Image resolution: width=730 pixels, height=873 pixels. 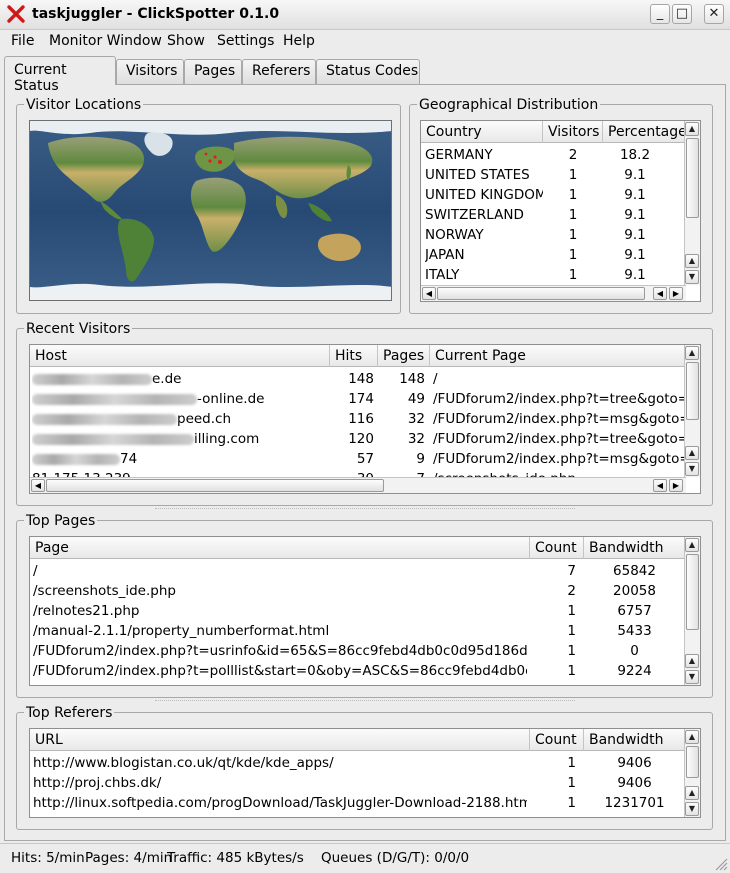 I want to click on geo-row: JAPAN 1 9.1, so click(x=560, y=255).